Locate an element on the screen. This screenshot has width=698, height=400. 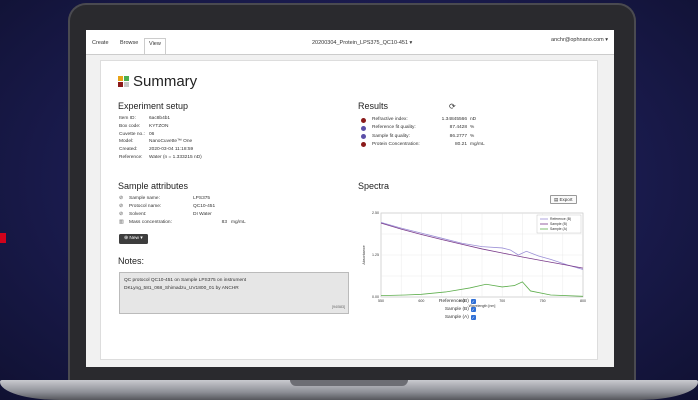
legend-label: Sample (A) is located at coordinates (558, 229).